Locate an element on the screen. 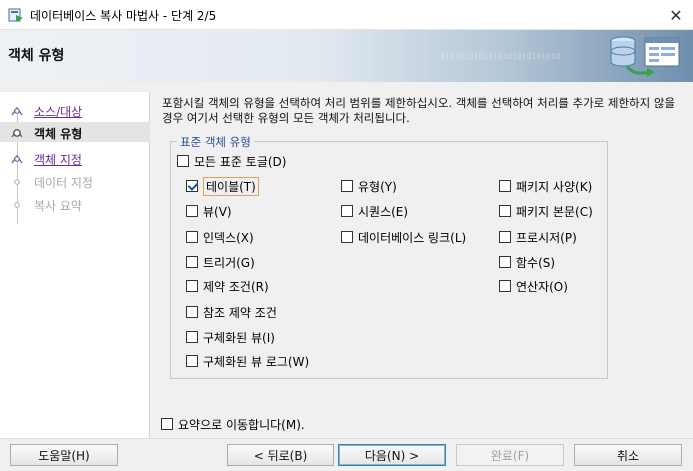  group-legend: 표준 객체 유형 is located at coordinates (215, 142).